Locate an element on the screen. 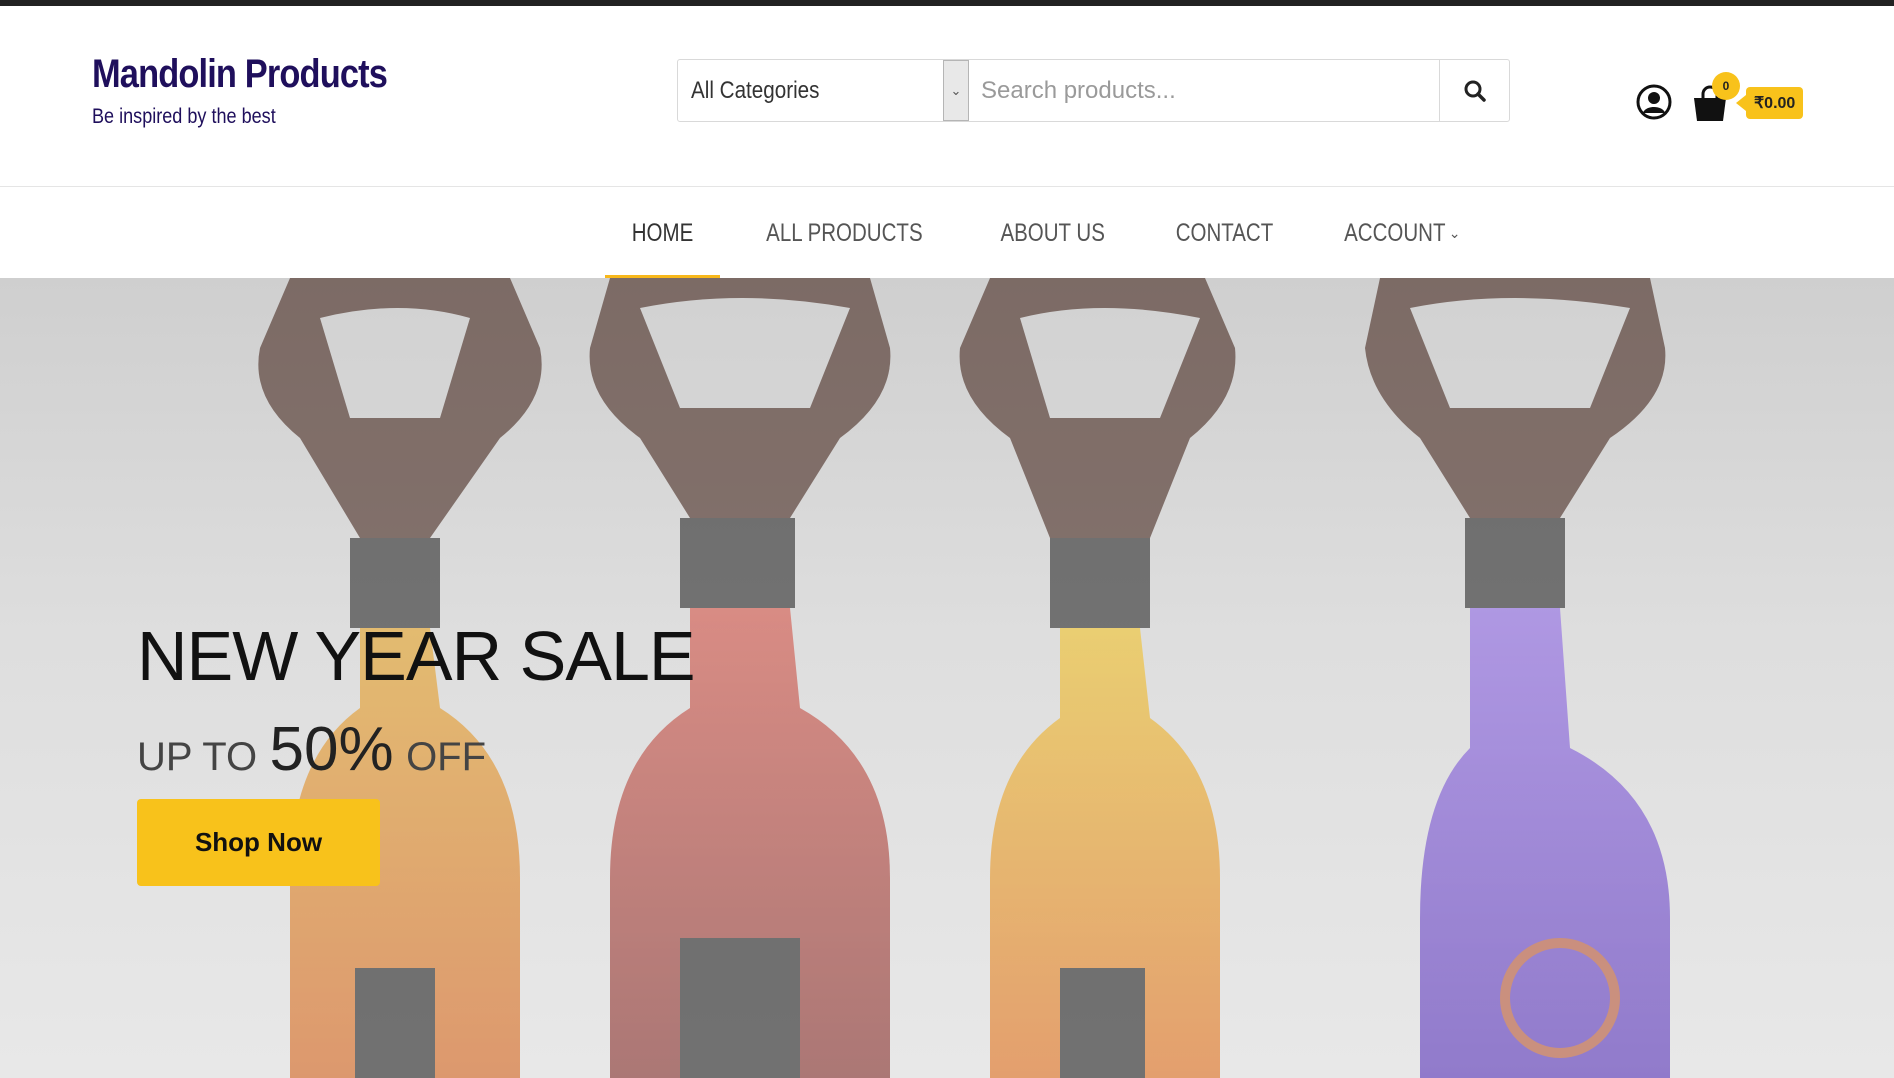 The width and height of the screenshot is (1894, 1078). search-button is located at coordinates (1474, 90).